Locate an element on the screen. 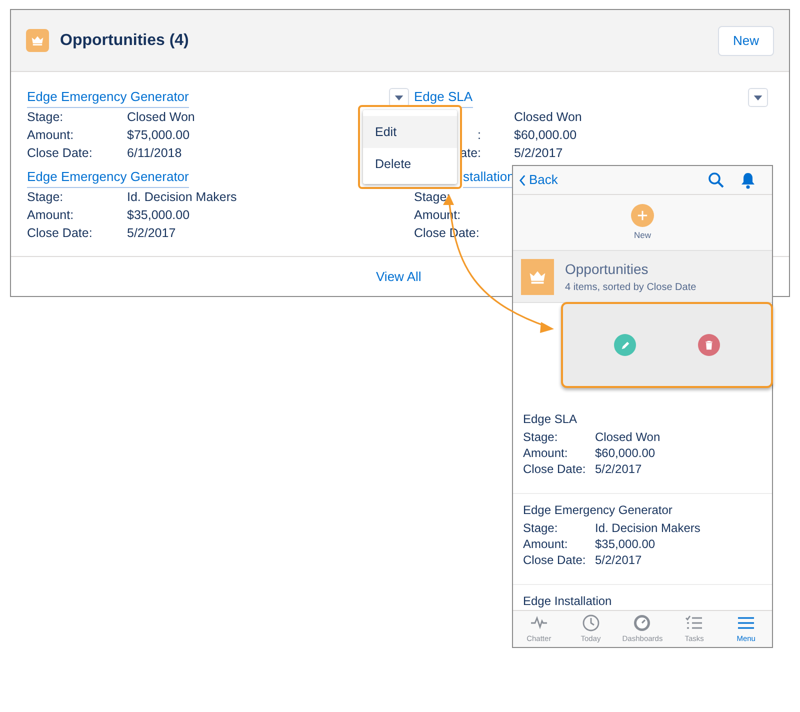  list-subtitle: 4 items, sorted by Close Date is located at coordinates (630, 287).